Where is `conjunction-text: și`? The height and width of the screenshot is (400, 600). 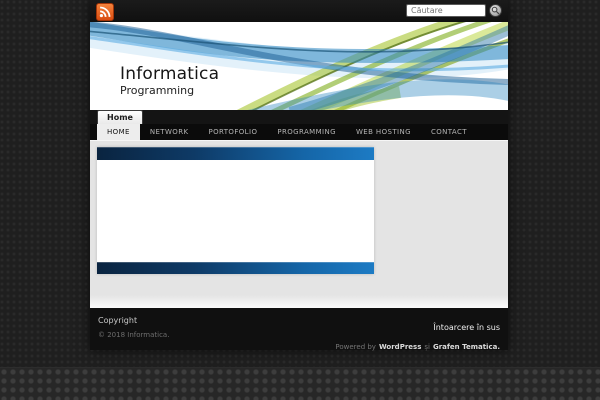
conjunction-text: și is located at coordinates (427, 347).